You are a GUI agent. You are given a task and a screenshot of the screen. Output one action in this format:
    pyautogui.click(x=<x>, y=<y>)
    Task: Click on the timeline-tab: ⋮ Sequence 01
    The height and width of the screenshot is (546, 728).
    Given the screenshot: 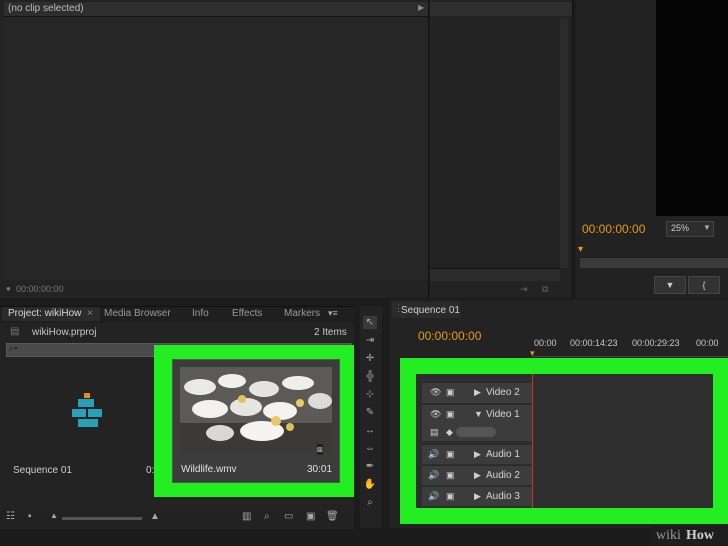 What is the action you would take?
    pyautogui.click(x=426, y=310)
    